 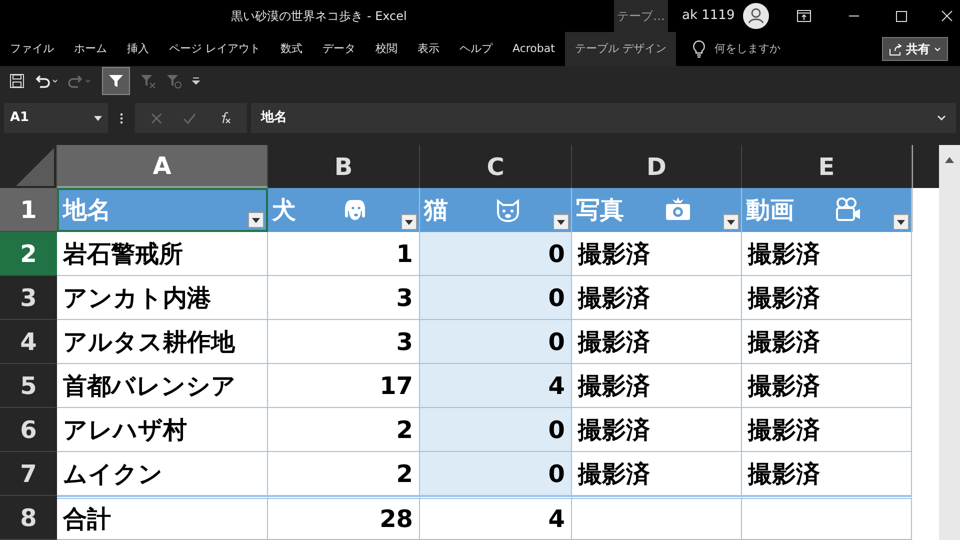 I want to click on ribbon-tab: ページ レイアウト, so click(x=214, y=49).